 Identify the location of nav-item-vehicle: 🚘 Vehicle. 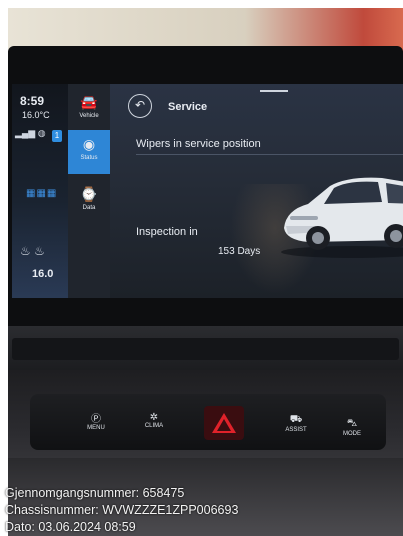
(89, 110).